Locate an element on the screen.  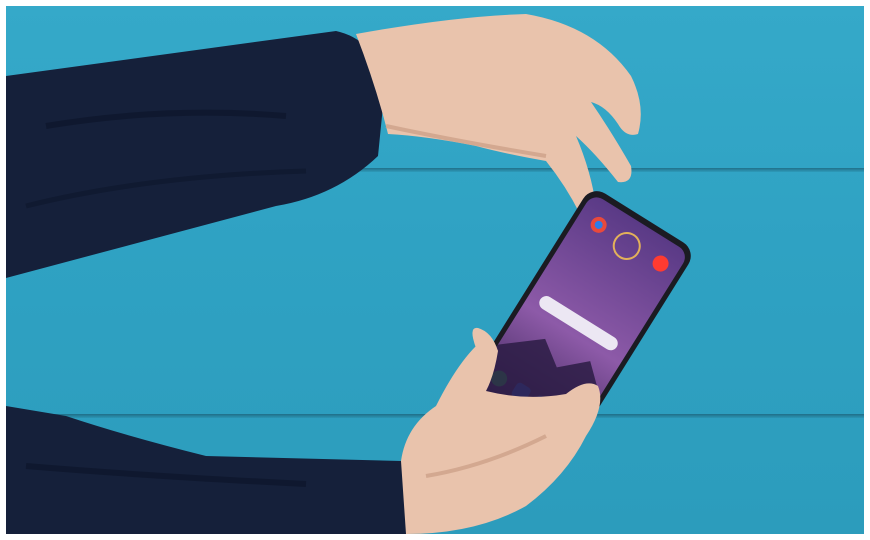
upper-hand is located at coordinates (498, 114).